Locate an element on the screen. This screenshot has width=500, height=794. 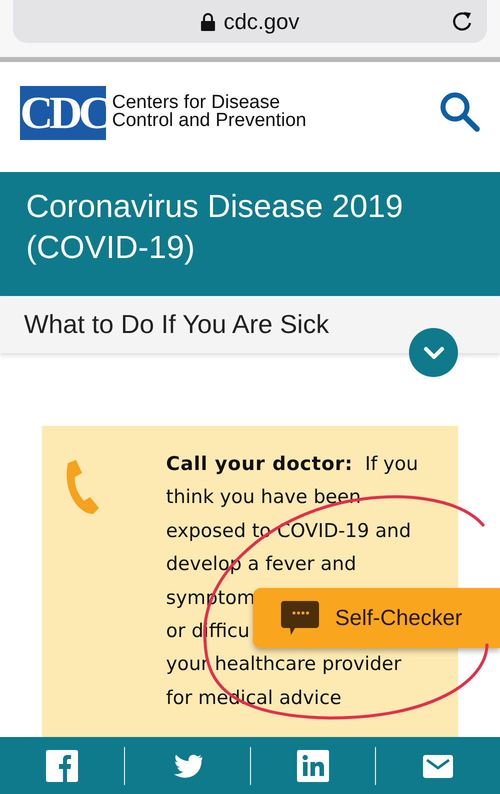
chevron-icon is located at coordinates (433, 353).